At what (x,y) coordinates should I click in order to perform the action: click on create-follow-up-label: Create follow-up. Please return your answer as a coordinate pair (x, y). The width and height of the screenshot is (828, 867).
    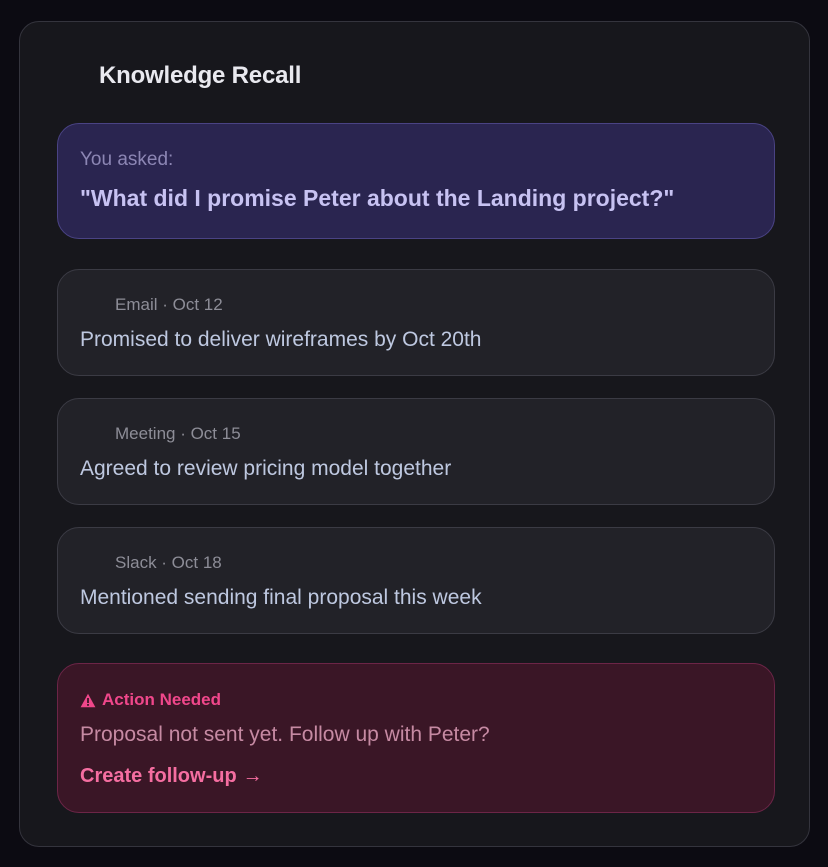
    Looking at the image, I should click on (158, 776).